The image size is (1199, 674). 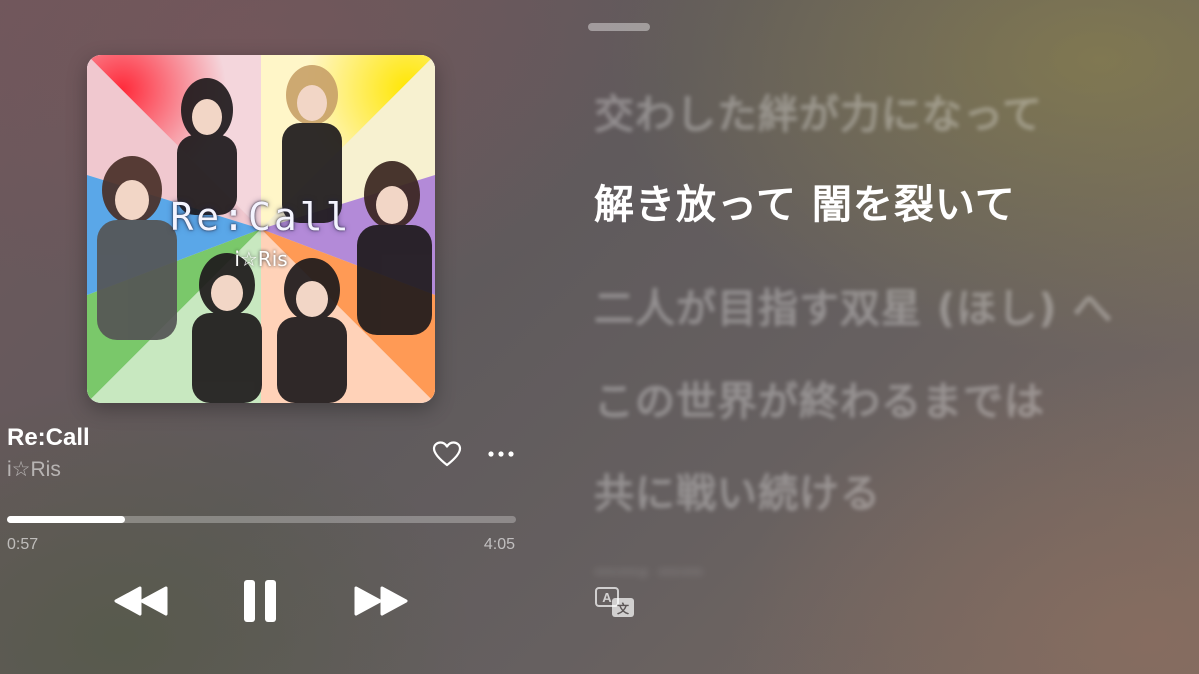 What do you see at coordinates (499, 544) in the screenshot?
I see `total-duration: 4:05` at bounding box center [499, 544].